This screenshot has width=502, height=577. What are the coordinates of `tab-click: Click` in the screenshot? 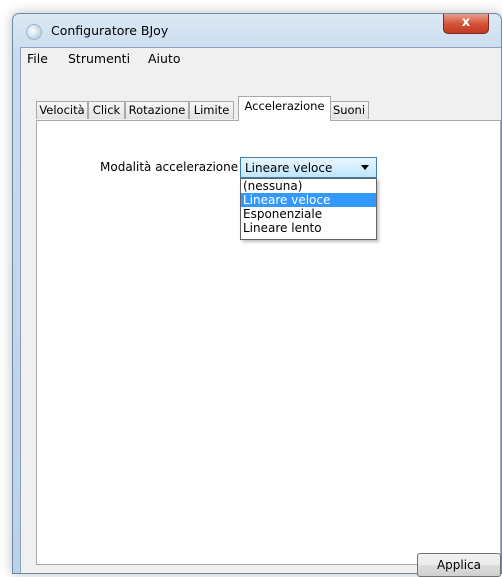 It's located at (106, 110).